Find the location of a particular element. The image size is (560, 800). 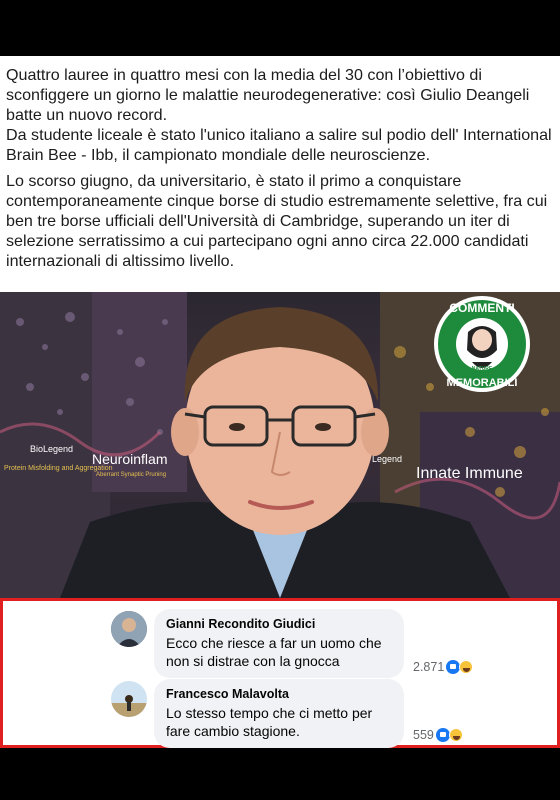

poster-small-label-2: Aberrant Synaptic Pruning is located at coordinates (131, 475).